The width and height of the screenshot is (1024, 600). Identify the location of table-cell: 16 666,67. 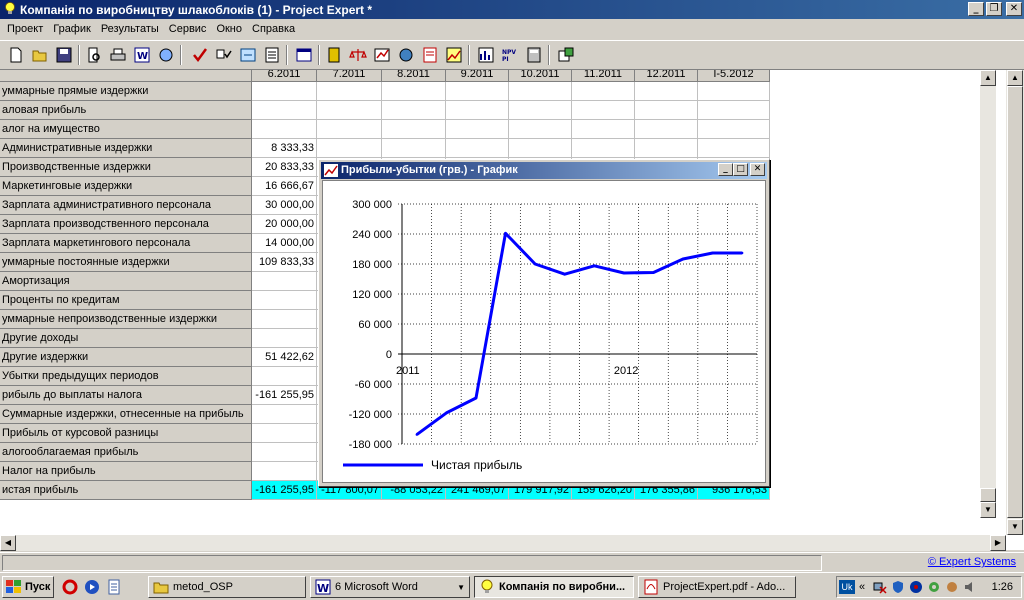
(284, 186).